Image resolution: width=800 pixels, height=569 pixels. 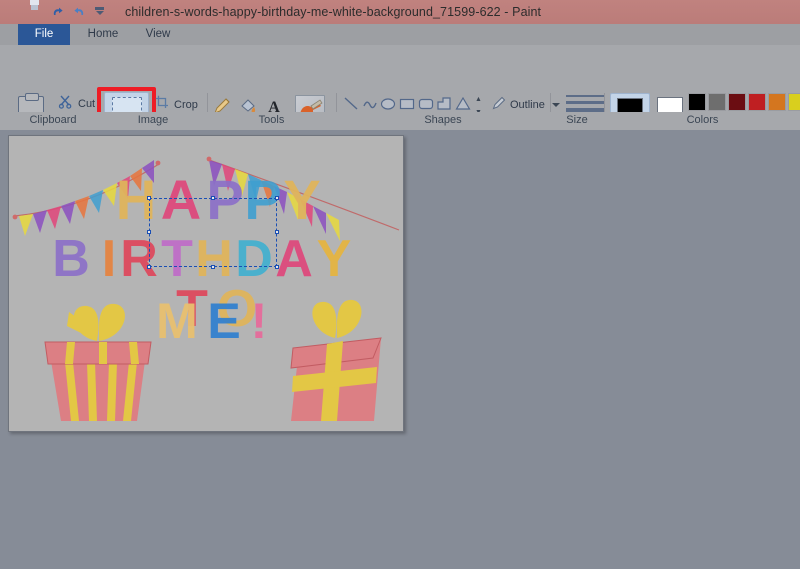 I want to click on tab-home: Home, so click(x=103, y=34).